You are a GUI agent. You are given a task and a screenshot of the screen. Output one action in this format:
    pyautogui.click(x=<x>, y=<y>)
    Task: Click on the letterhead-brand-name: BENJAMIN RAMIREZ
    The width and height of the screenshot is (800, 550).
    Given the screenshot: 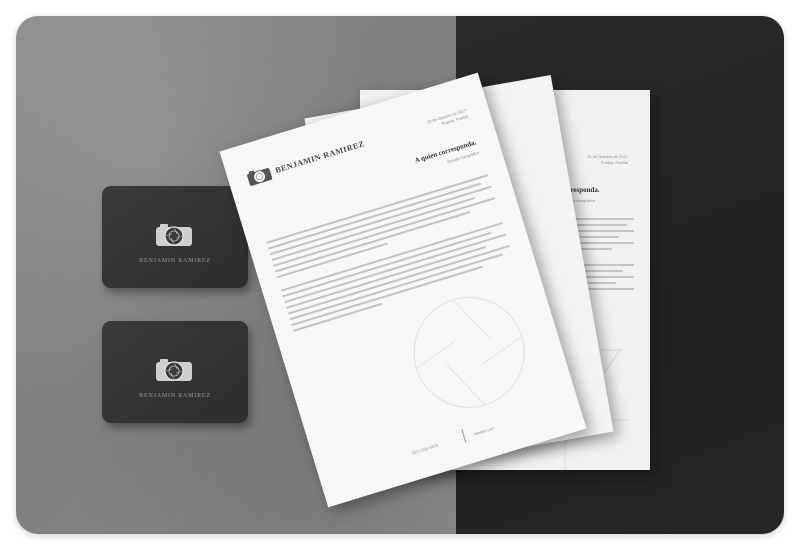 What is the action you would take?
    pyautogui.click(x=320, y=157)
    